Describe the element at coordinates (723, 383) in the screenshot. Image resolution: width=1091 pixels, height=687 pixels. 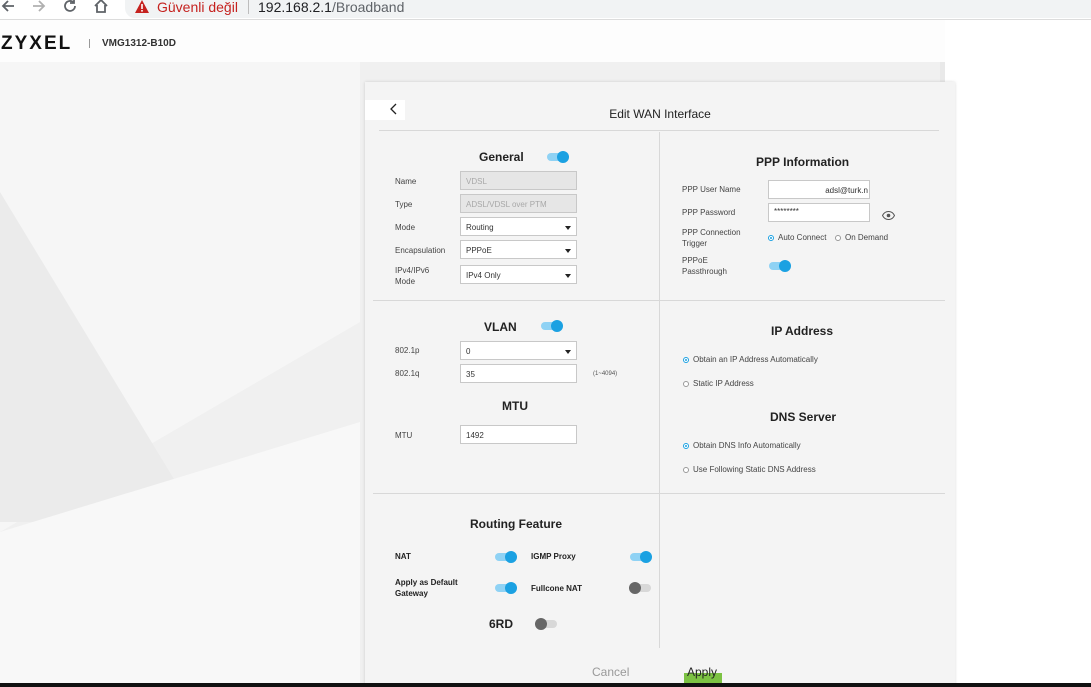
I see `ip-static-label: Static IP Address` at that location.